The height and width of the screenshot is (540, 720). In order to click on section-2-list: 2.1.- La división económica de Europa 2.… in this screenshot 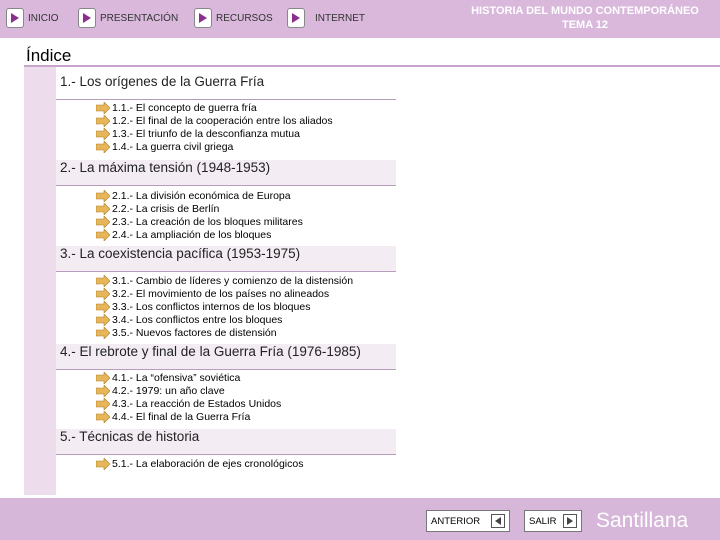, I will do `click(199, 215)`.